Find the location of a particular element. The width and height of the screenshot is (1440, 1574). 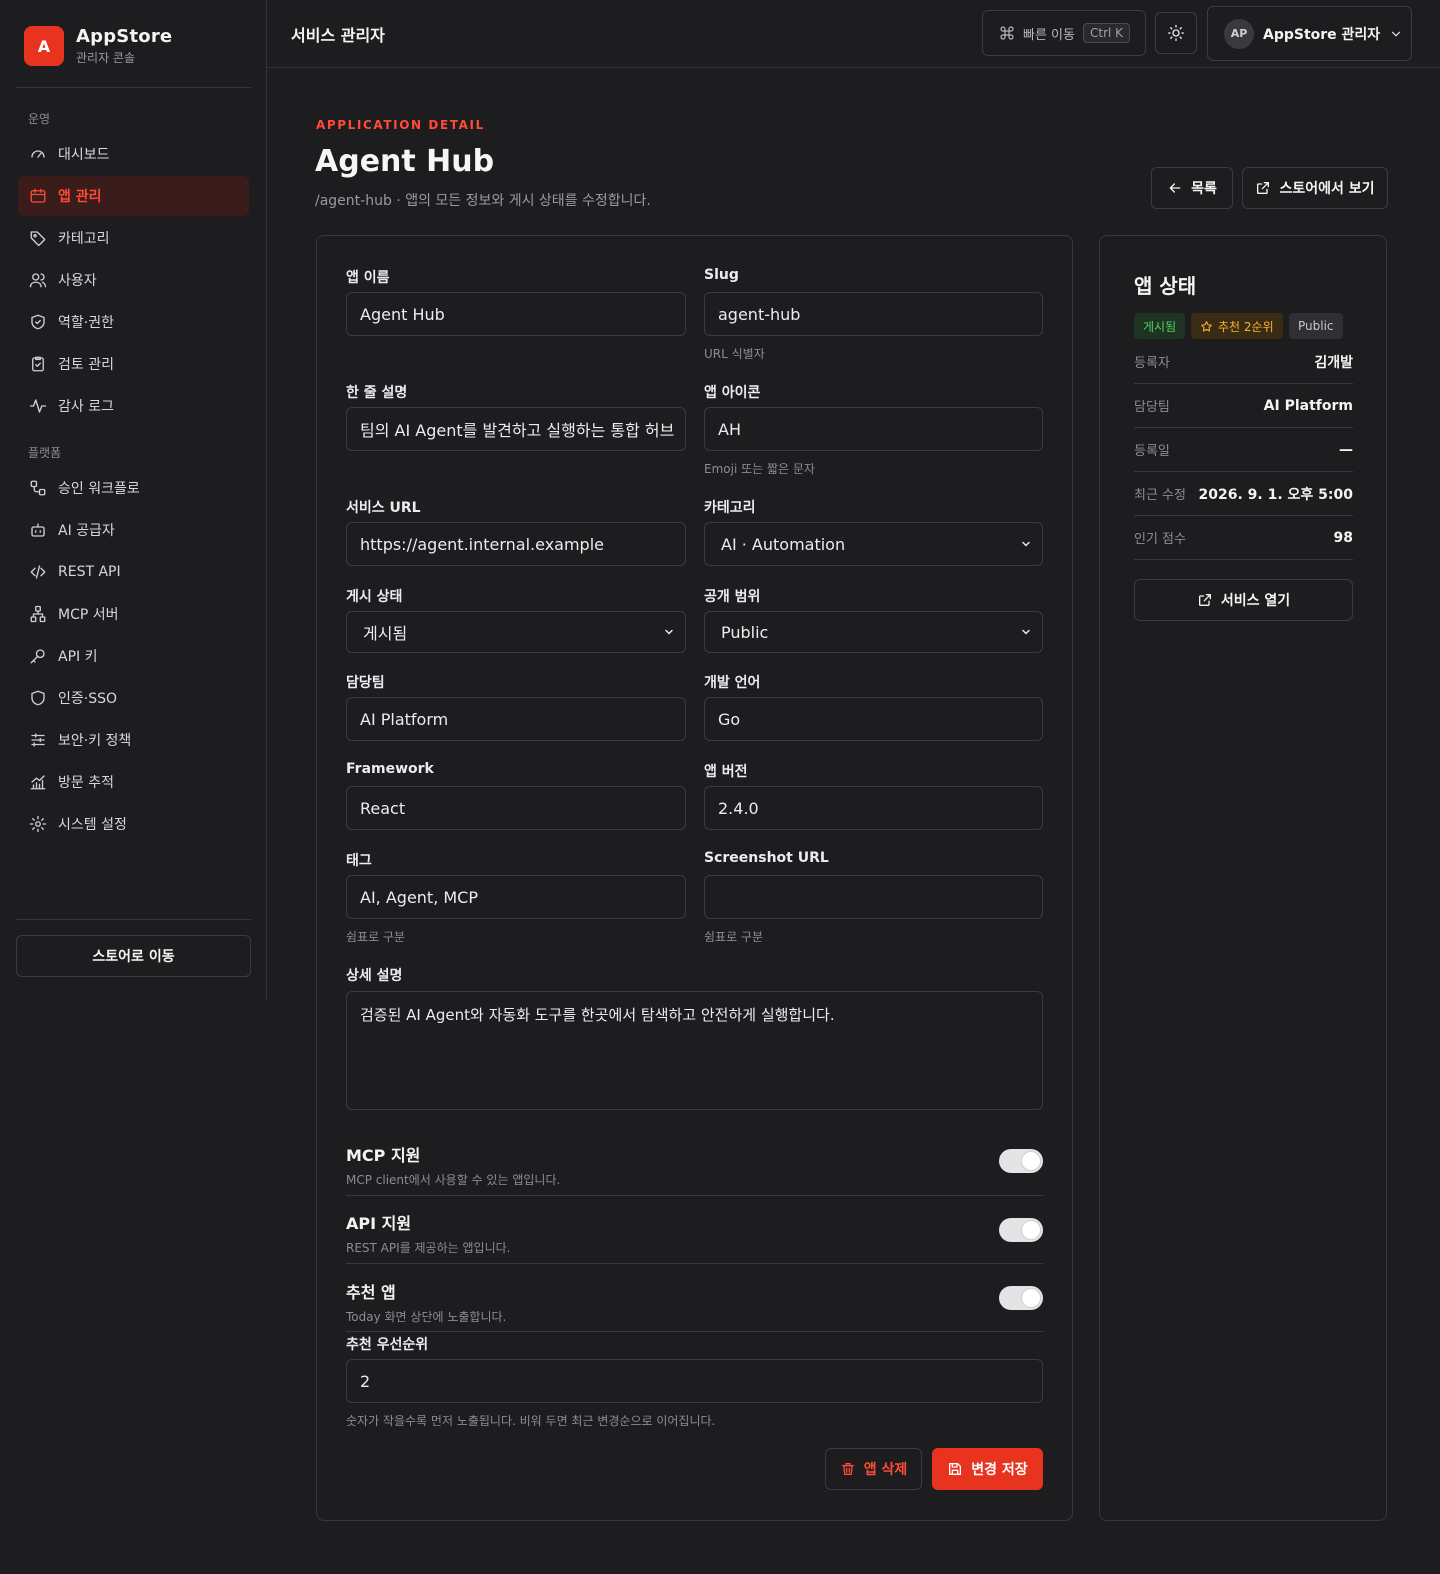

slug-input: agent-hub is located at coordinates (873, 314).